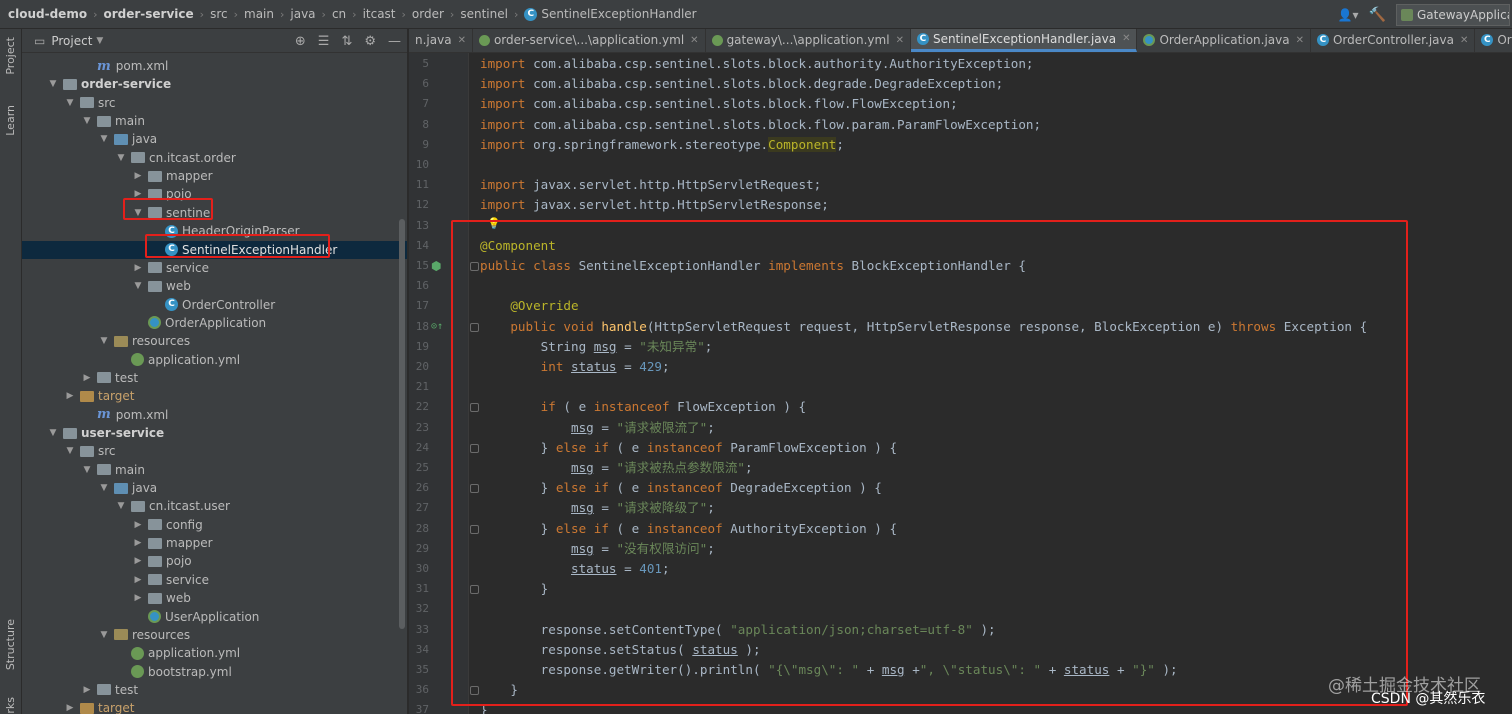  I want to click on tree-item: ▼ user-service, so click(214, 433).